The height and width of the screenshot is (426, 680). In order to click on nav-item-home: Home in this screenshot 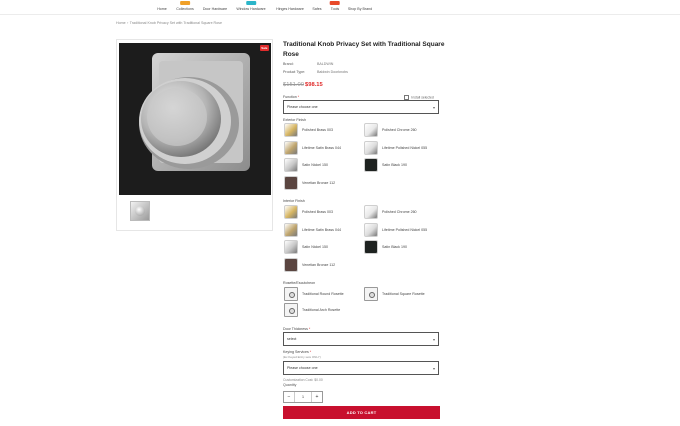, I will do `click(162, 9)`.